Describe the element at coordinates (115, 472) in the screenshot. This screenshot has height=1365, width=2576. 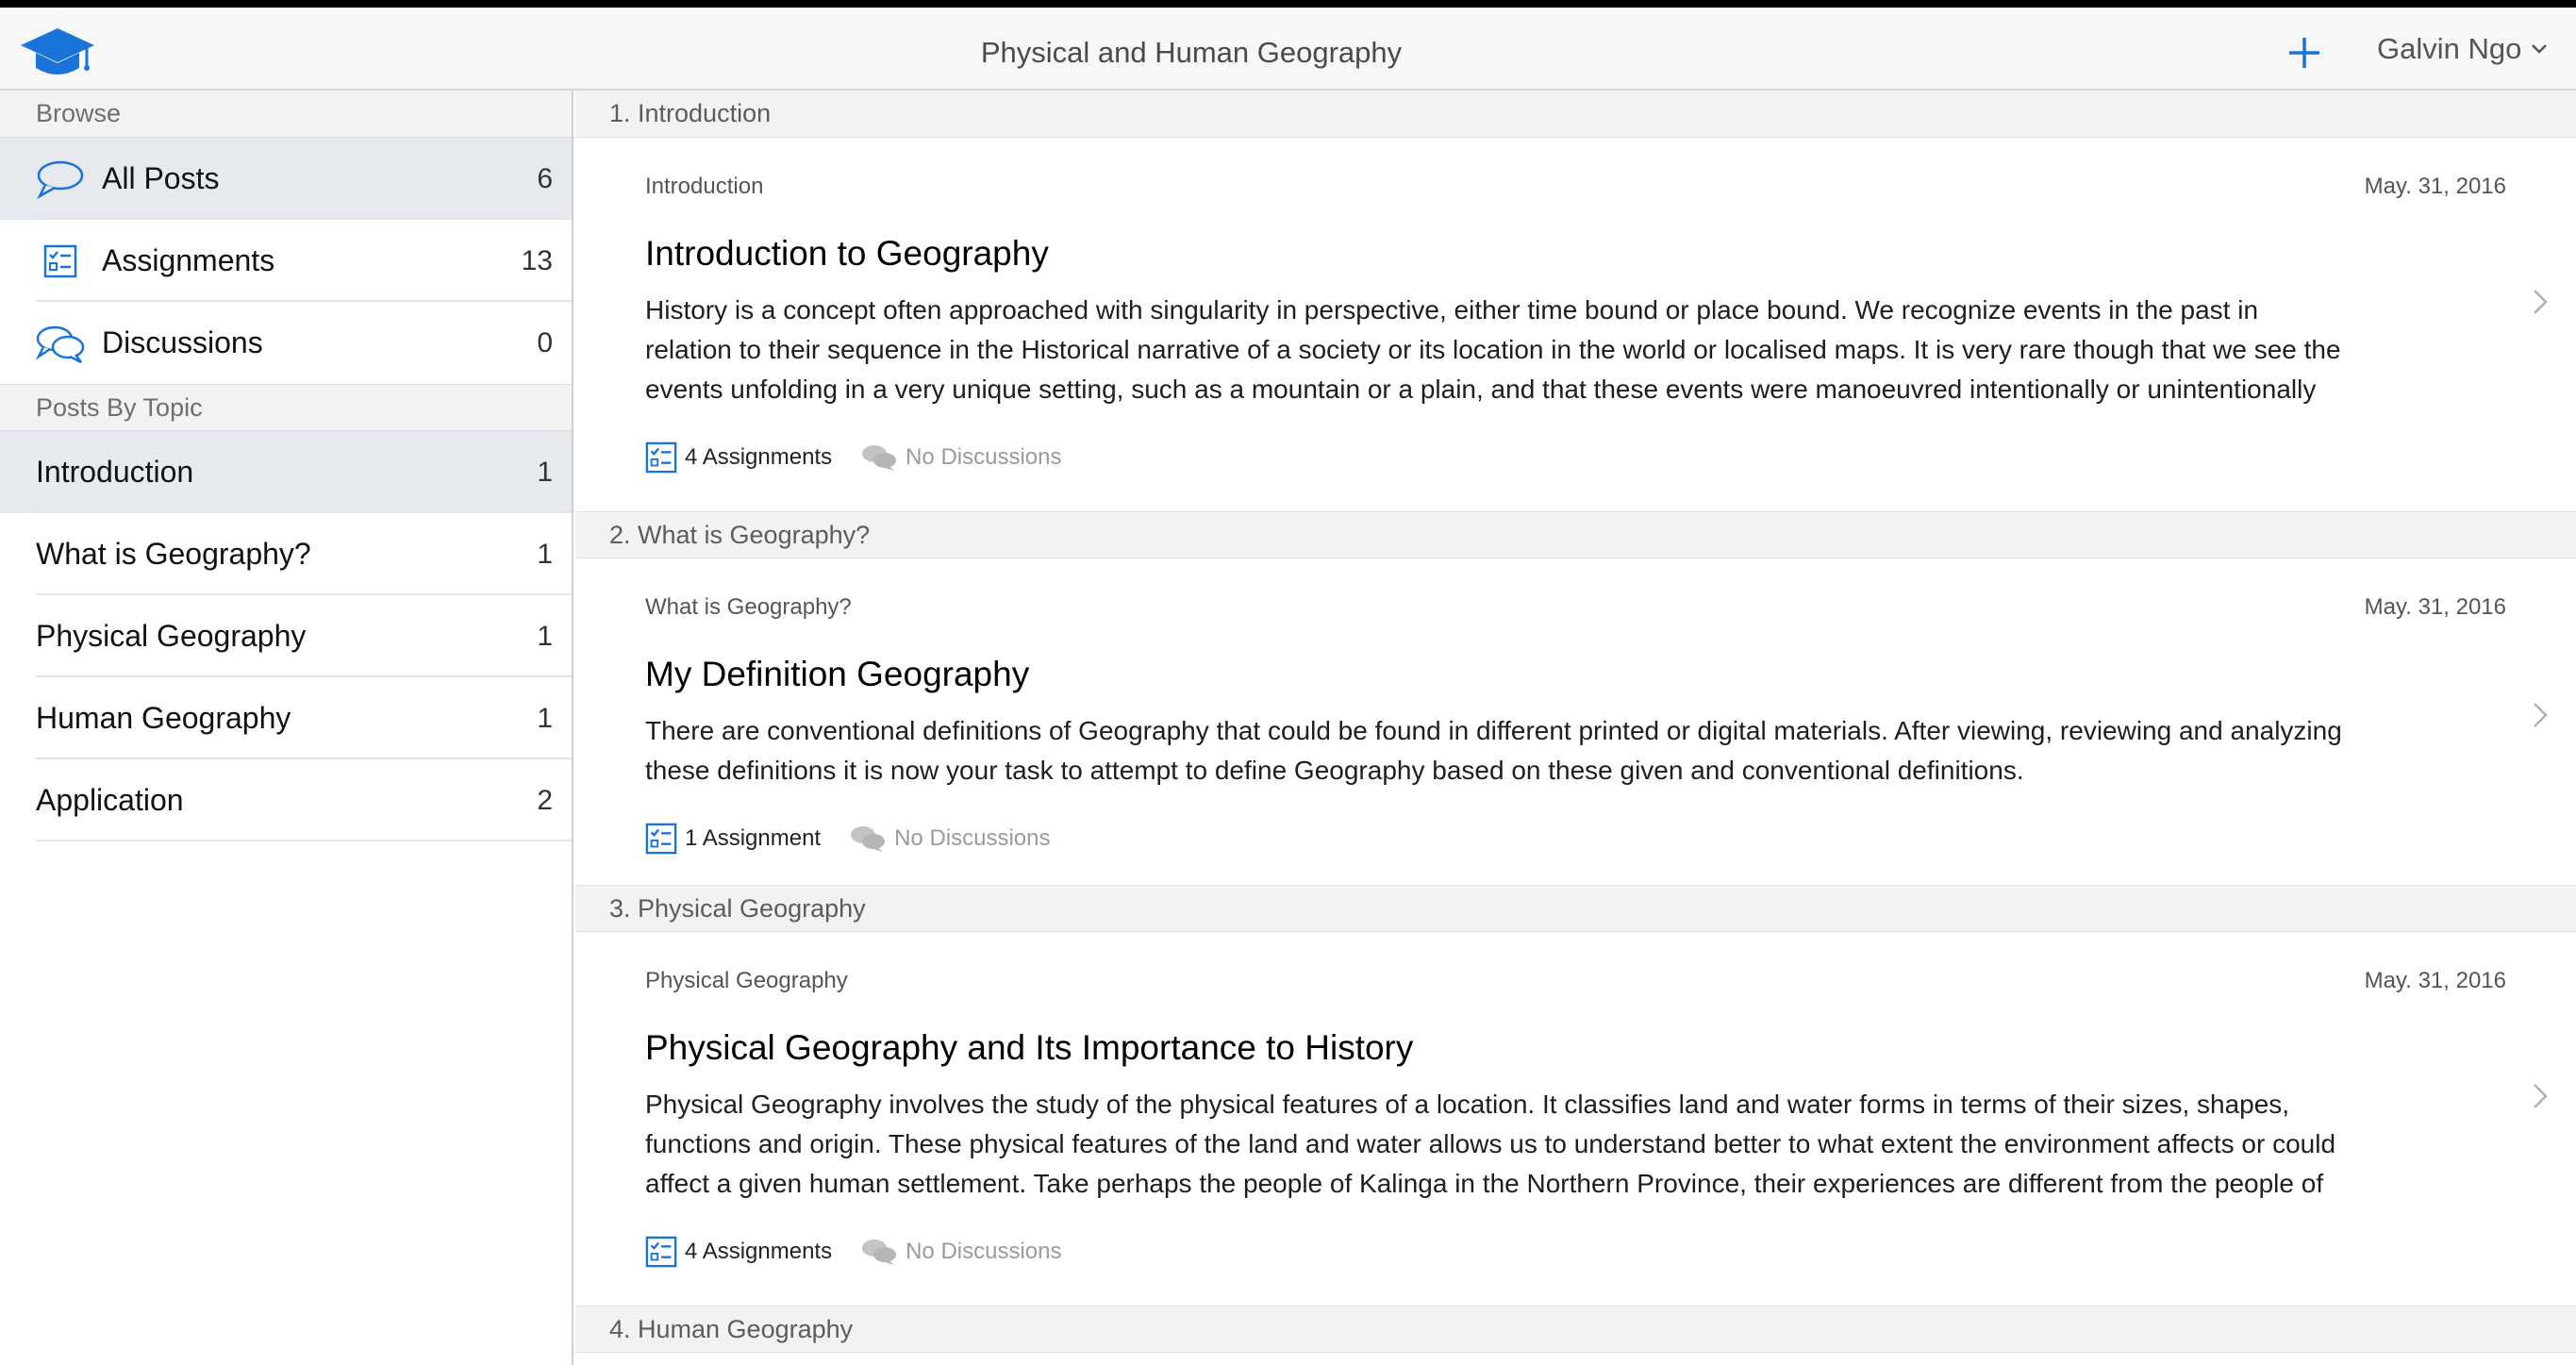
I see `sidebar-topic-label: Introduction` at that location.